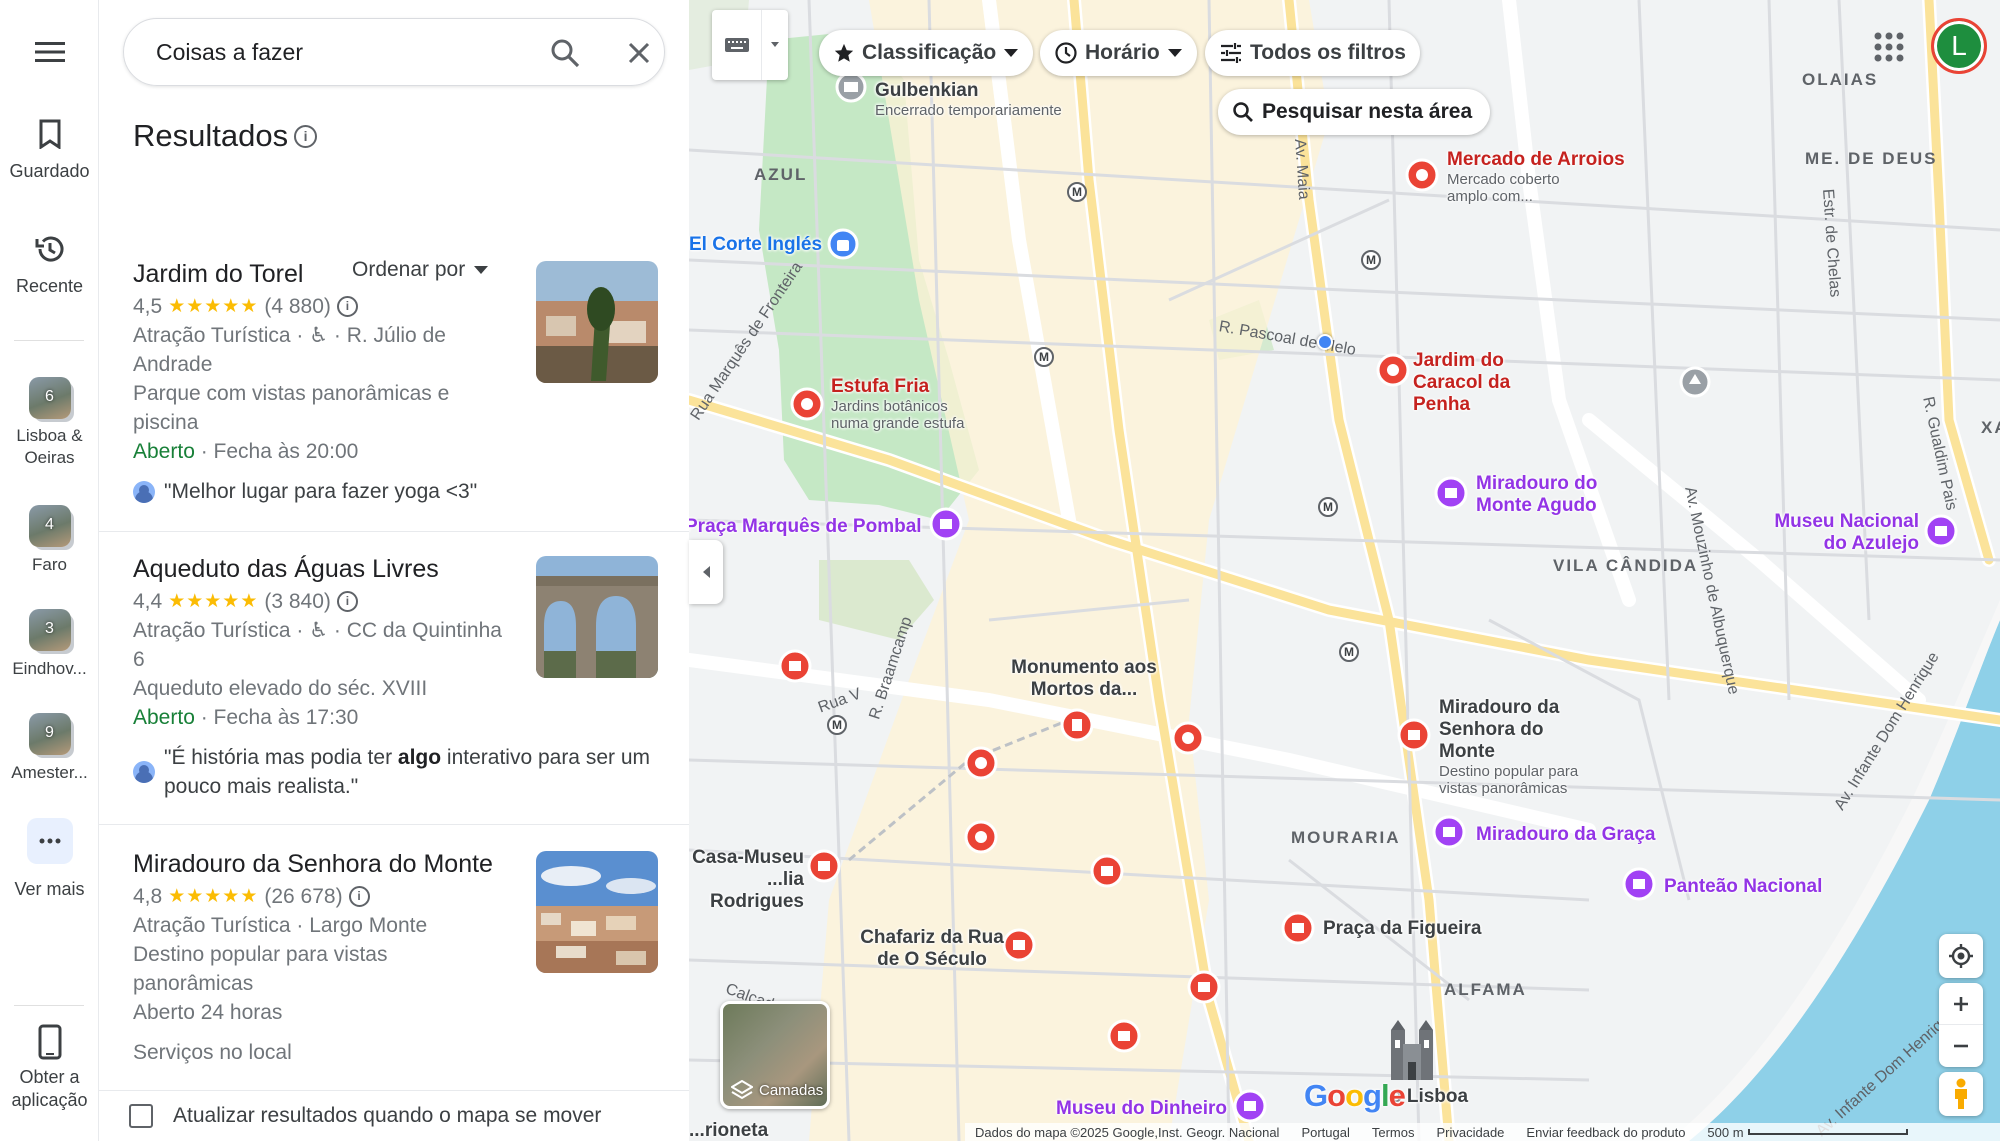 Image resolution: width=2000 pixels, height=1141 pixels. What do you see at coordinates (706, 572) in the screenshot?
I see `collapse-panel-button` at bounding box center [706, 572].